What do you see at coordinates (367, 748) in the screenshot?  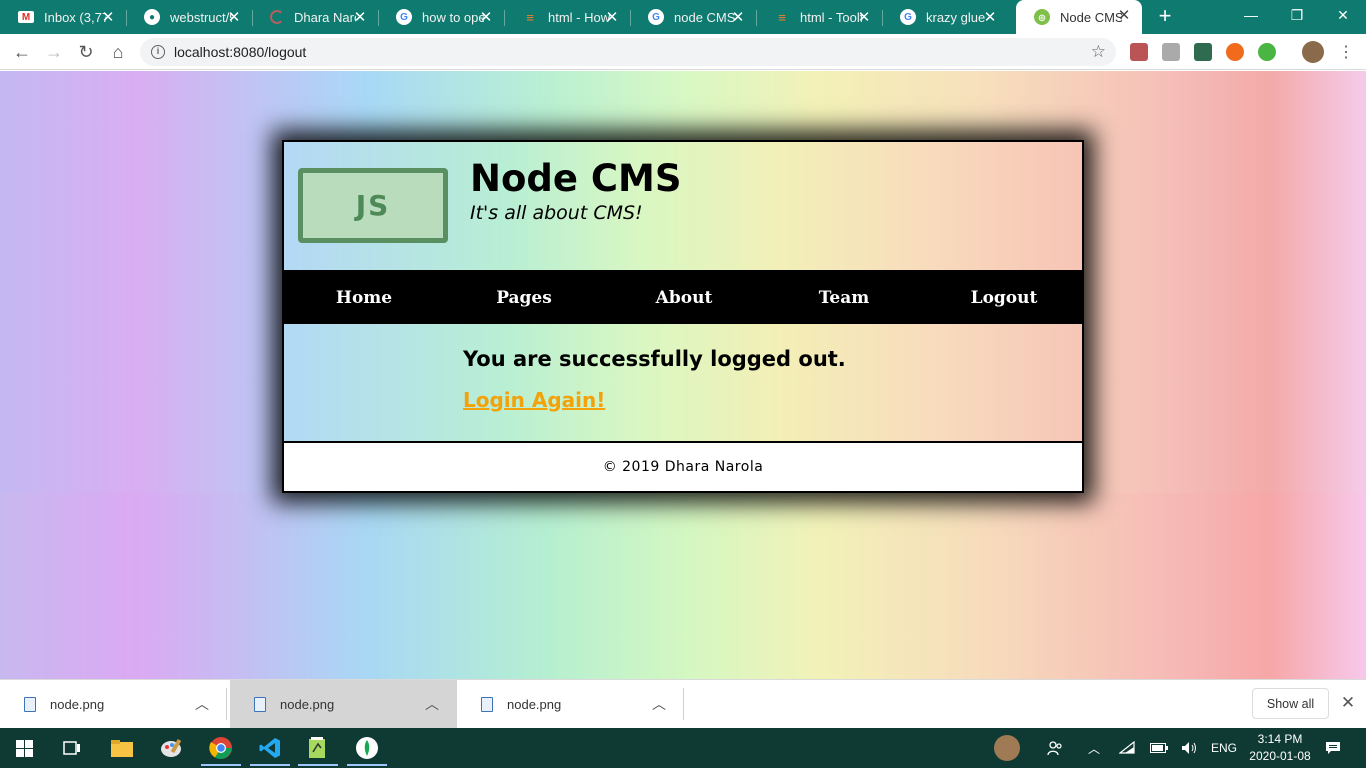 I see `mongodb-compass-icon` at bounding box center [367, 748].